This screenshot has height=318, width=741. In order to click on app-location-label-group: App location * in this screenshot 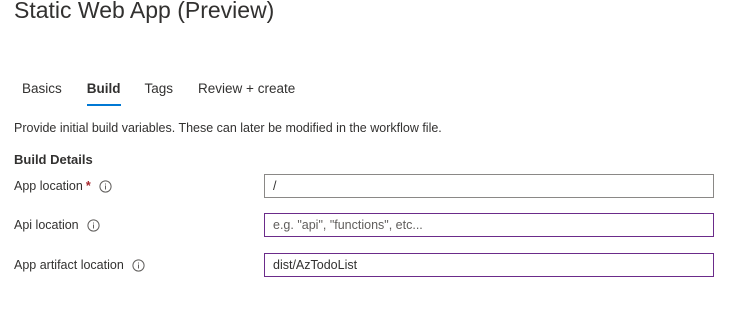, I will do `click(63, 186)`.